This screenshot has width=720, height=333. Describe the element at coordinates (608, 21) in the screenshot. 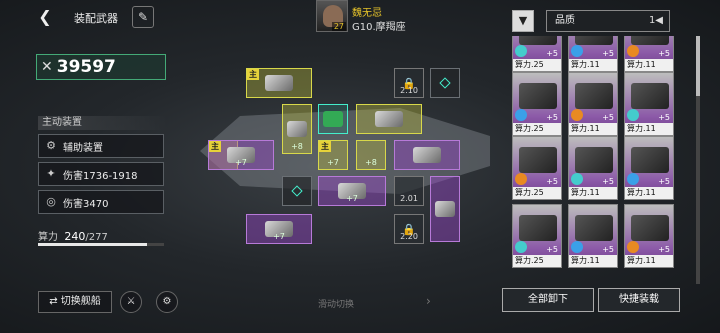

I see `quality-select: 品质 1◀` at that location.